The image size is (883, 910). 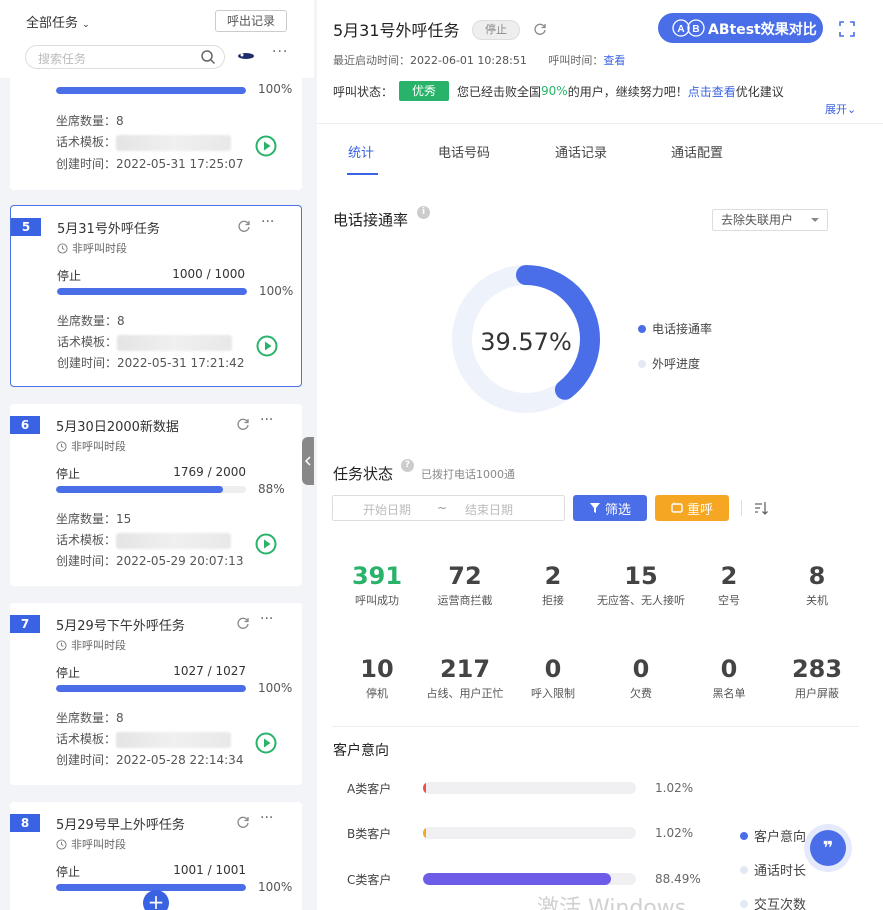 What do you see at coordinates (581, 151) in the screenshot?
I see `tab-call-records: 通话记录` at bounding box center [581, 151].